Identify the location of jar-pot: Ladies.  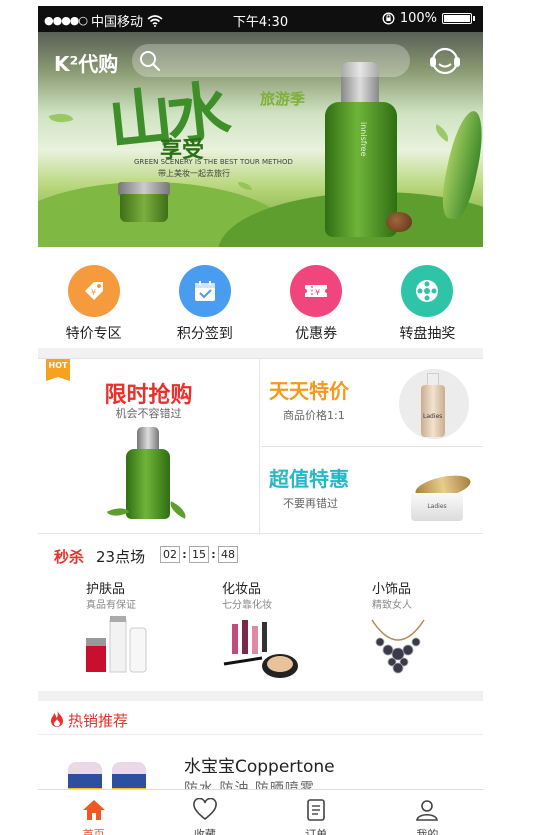
(437, 507).